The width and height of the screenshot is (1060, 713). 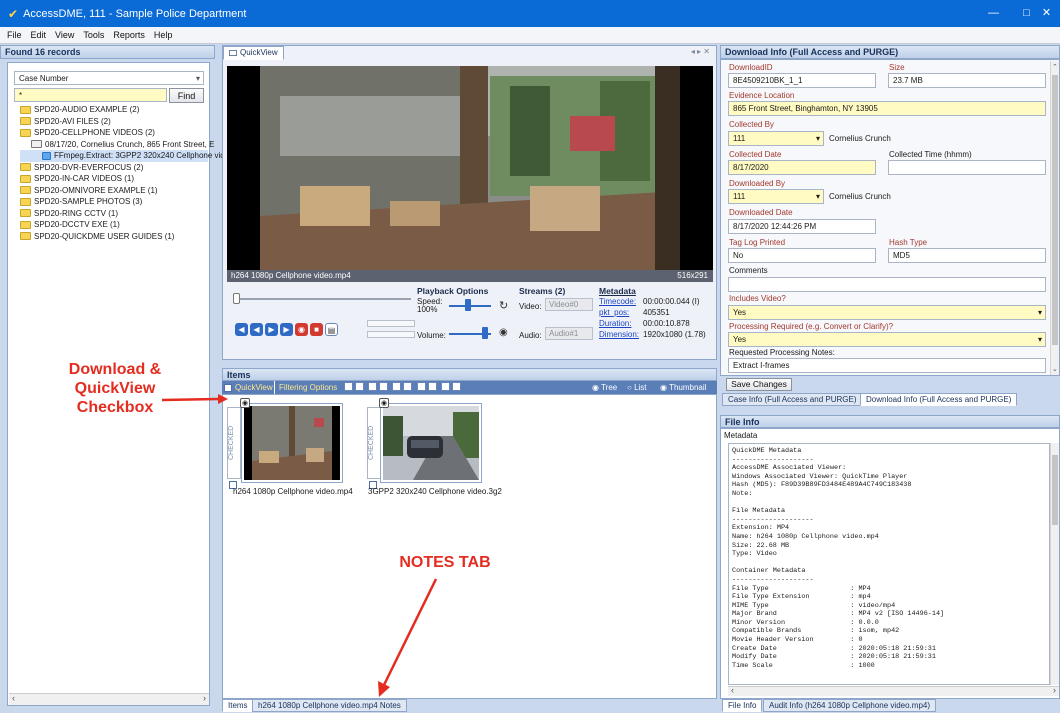 I want to click on downloaded-date-field: 8/17/2020 12:44:26 PM, so click(x=802, y=226).